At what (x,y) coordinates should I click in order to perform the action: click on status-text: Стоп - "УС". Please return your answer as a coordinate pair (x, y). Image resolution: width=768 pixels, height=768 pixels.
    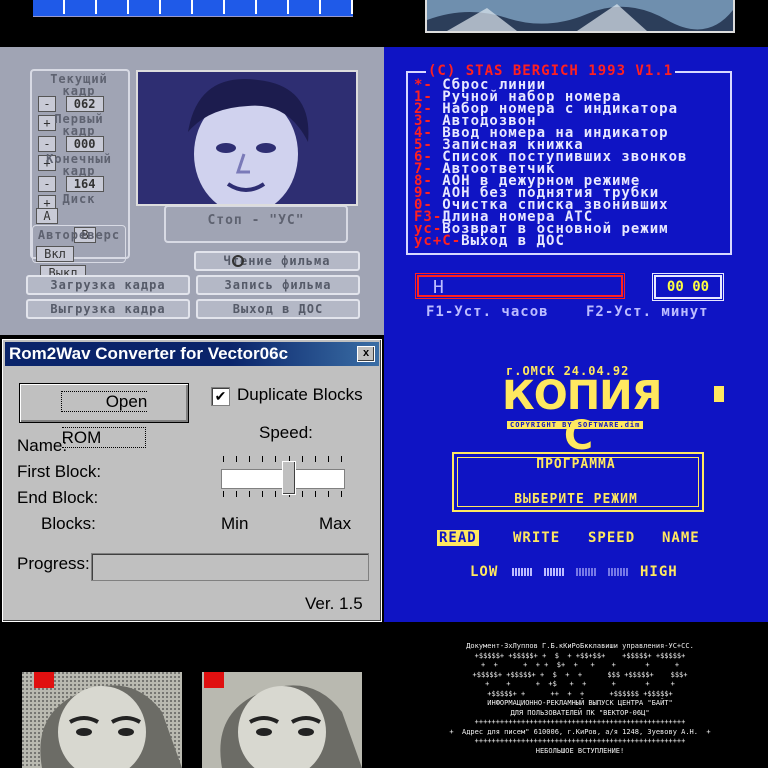
    Looking at the image, I should click on (256, 220).